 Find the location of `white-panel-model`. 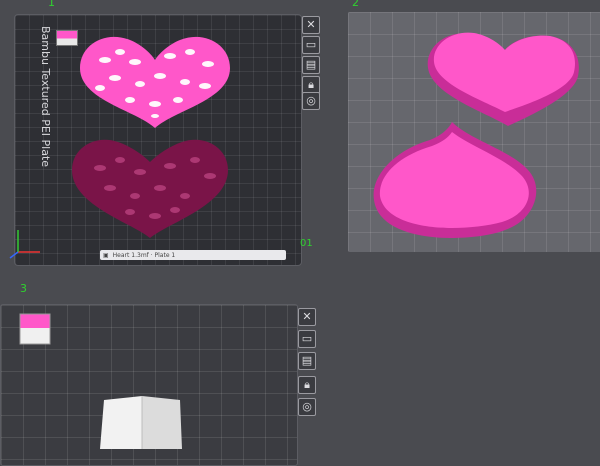

white-panel-model is located at coordinates (141, 422).